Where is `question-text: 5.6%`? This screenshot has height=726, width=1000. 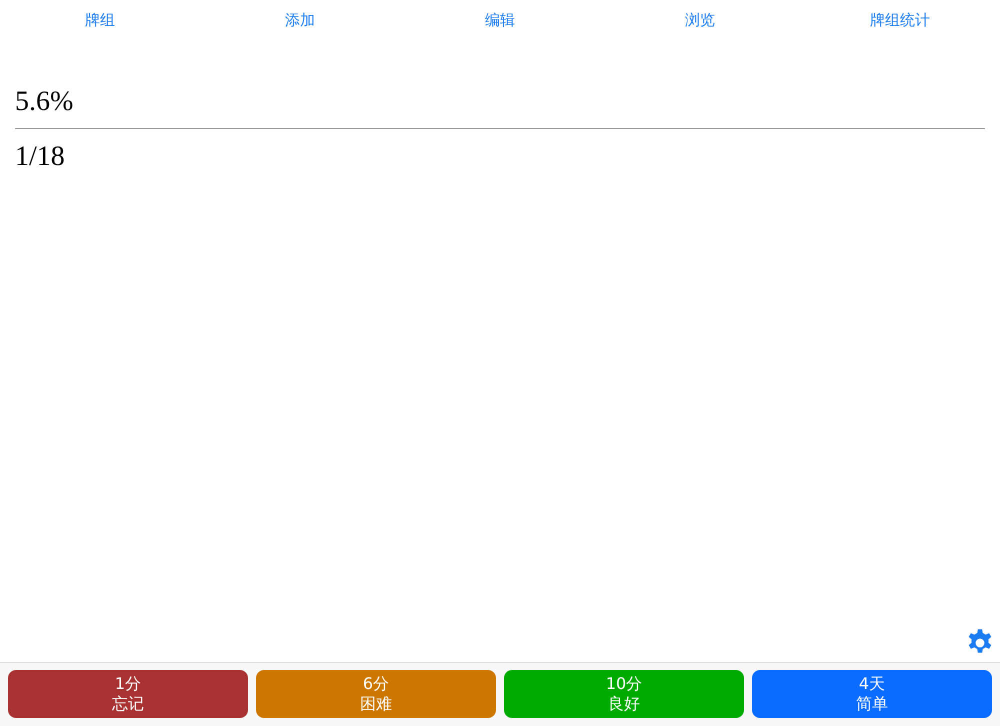 question-text: 5.6% is located at coordinates (44, 102).